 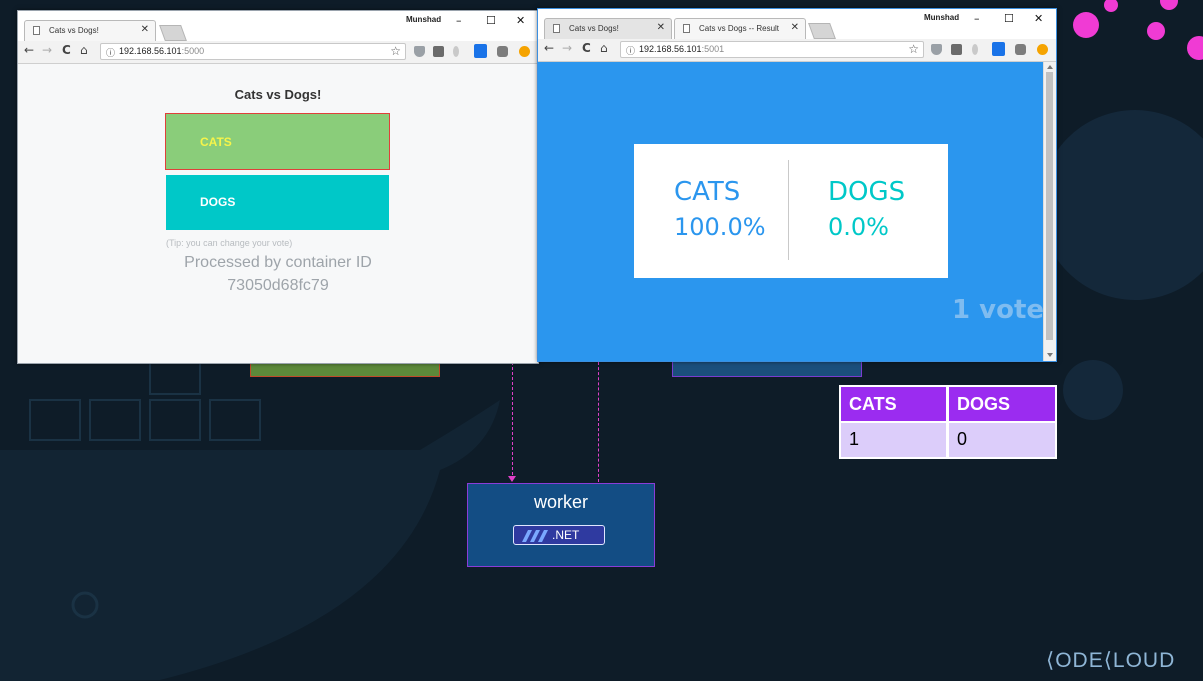 What do you see at coordinates (1050, 67) in the screenshot?
I see `scroll-up-icon` at bounding box center [1050, 67].